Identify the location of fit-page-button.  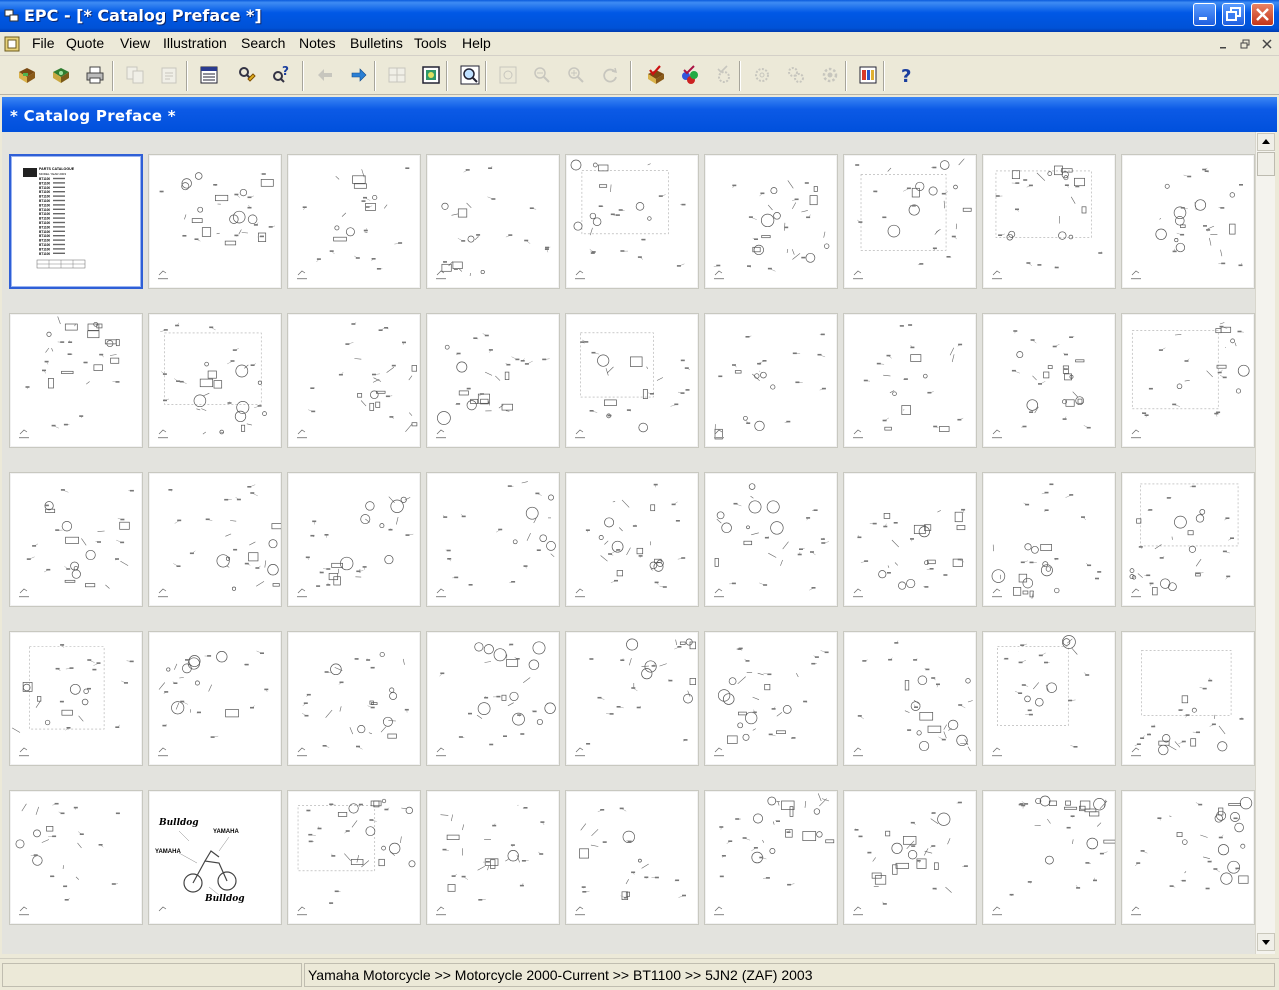
(508, 75).